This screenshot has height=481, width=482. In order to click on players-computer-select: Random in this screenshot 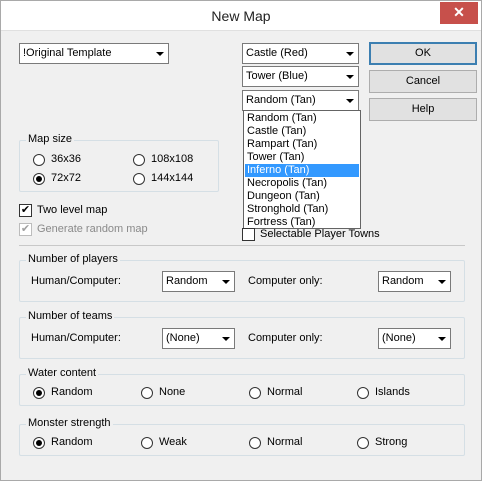, I will do `click(414, 281)`.